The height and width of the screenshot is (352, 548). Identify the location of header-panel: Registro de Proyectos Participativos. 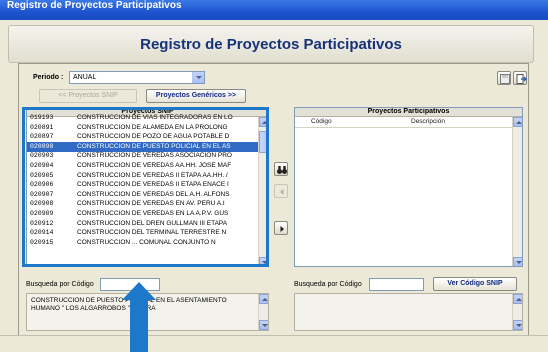
(271, 44).